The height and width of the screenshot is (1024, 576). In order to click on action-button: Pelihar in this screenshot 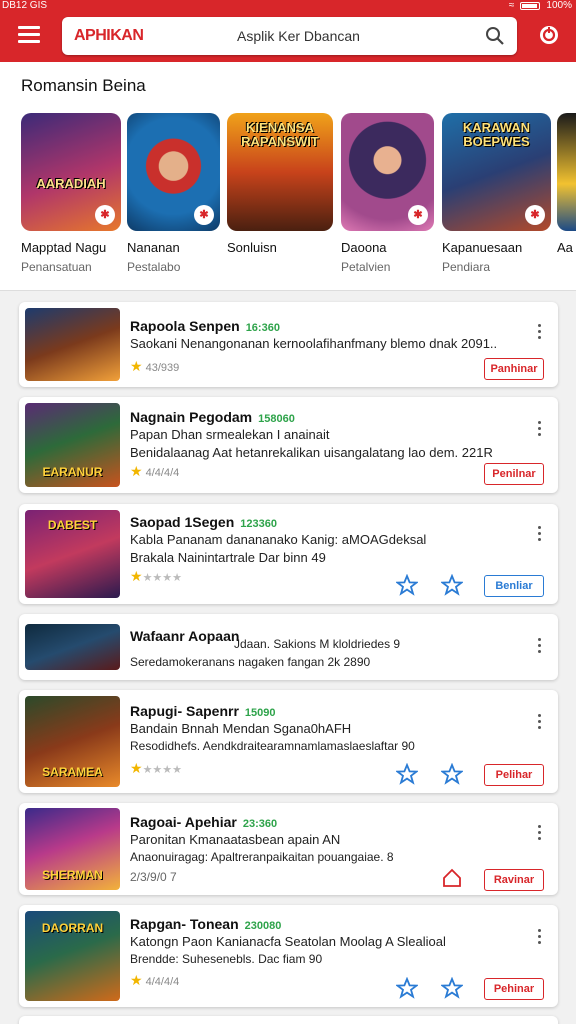, I will do `click(514, 775)`.